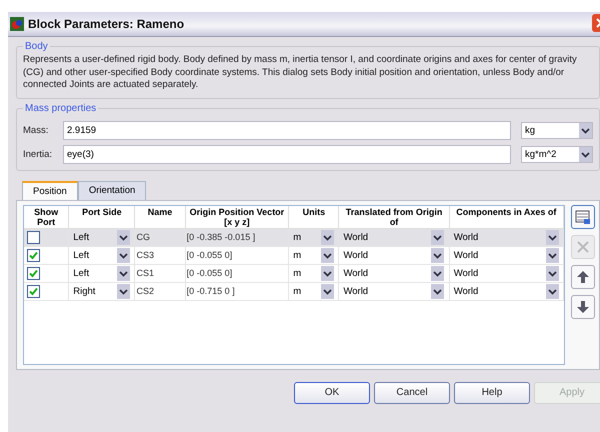 Image resolution: width=600 pixels, height=432 pixels. Describe the element at coordinates (300, 73) in the screenshot. I see `description-text: Represents a user-defined rigid body. Body defined by mass m, inertia tensor I, and coordinate origins and axes for center of gravity (CG) and other user-specified Body coordinate systems. This dialog sets Body initial position and orientation, unless Body and/or connected Joints are actuated separately.` at that location.